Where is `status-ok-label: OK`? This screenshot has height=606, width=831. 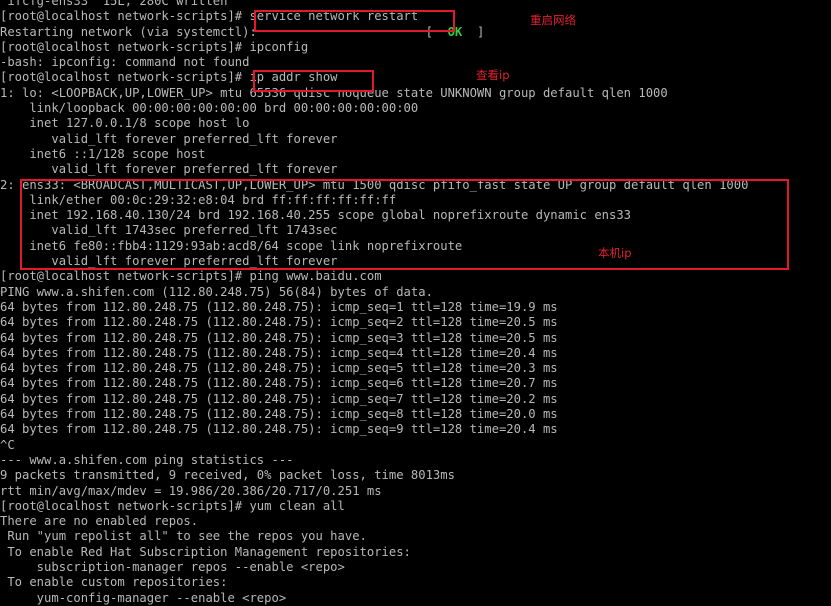 status-ok-label: OK is located at coordinates (455, 31).